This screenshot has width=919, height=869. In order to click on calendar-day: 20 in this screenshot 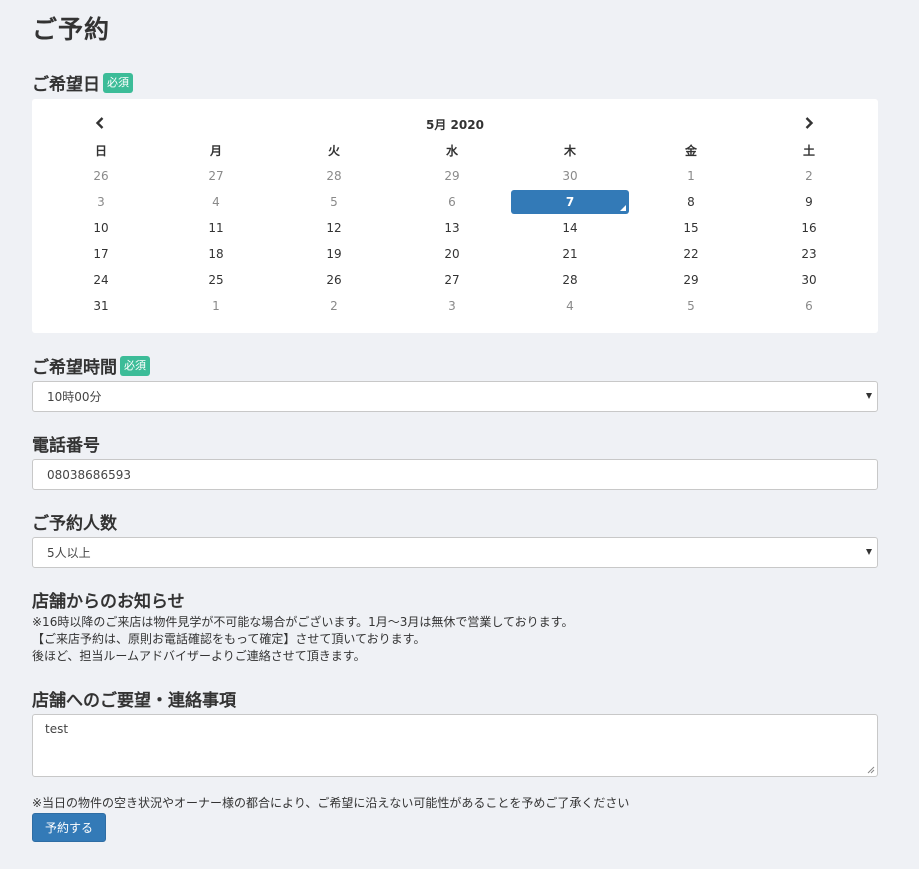, I will do `click(452, 254)`.